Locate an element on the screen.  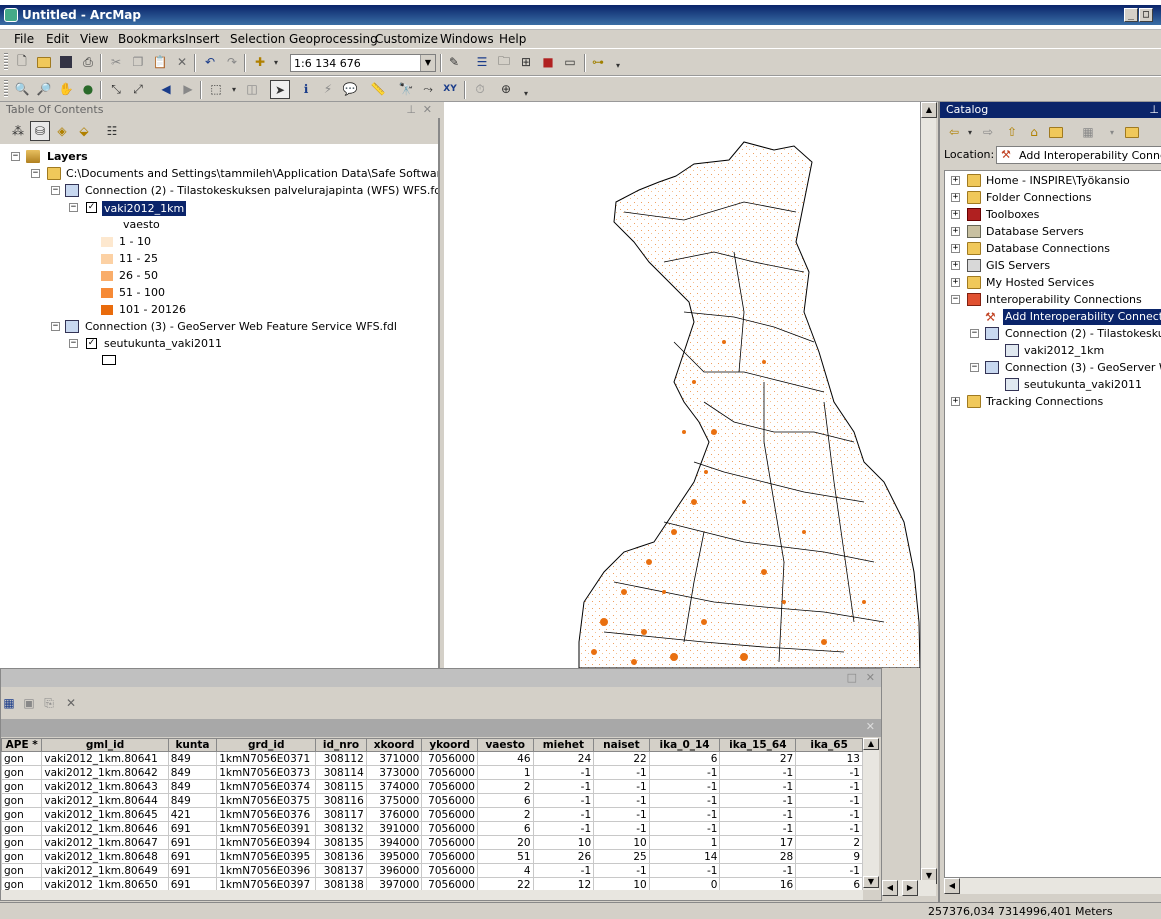
table-cell: 46 is located at coordinates (505, 758).